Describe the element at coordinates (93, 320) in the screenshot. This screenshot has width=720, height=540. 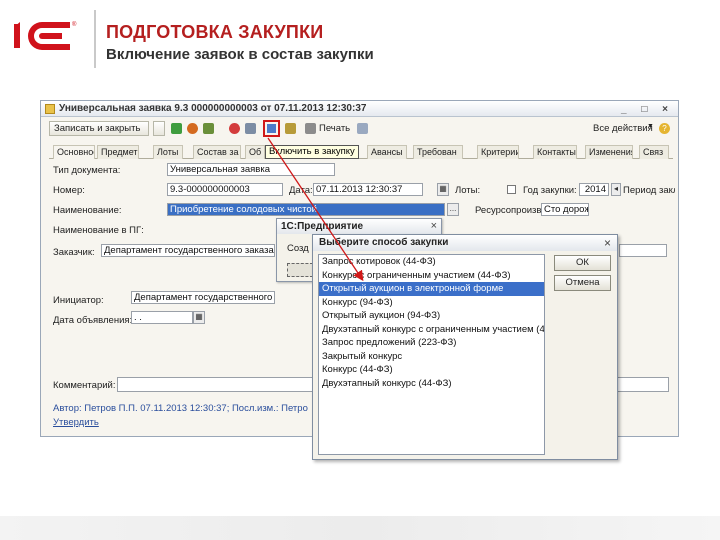
I see `pub-date-label: Дата объявления:` at that location.